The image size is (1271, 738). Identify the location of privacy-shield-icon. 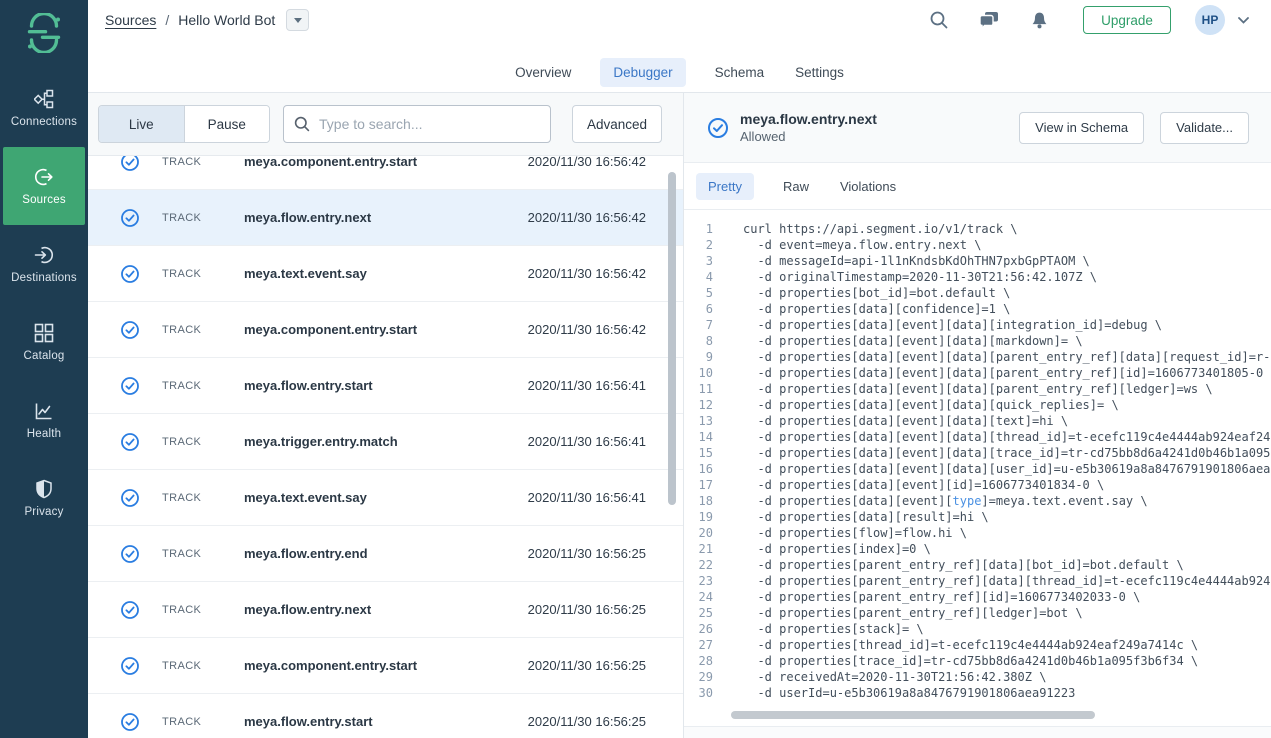
(44, 489).